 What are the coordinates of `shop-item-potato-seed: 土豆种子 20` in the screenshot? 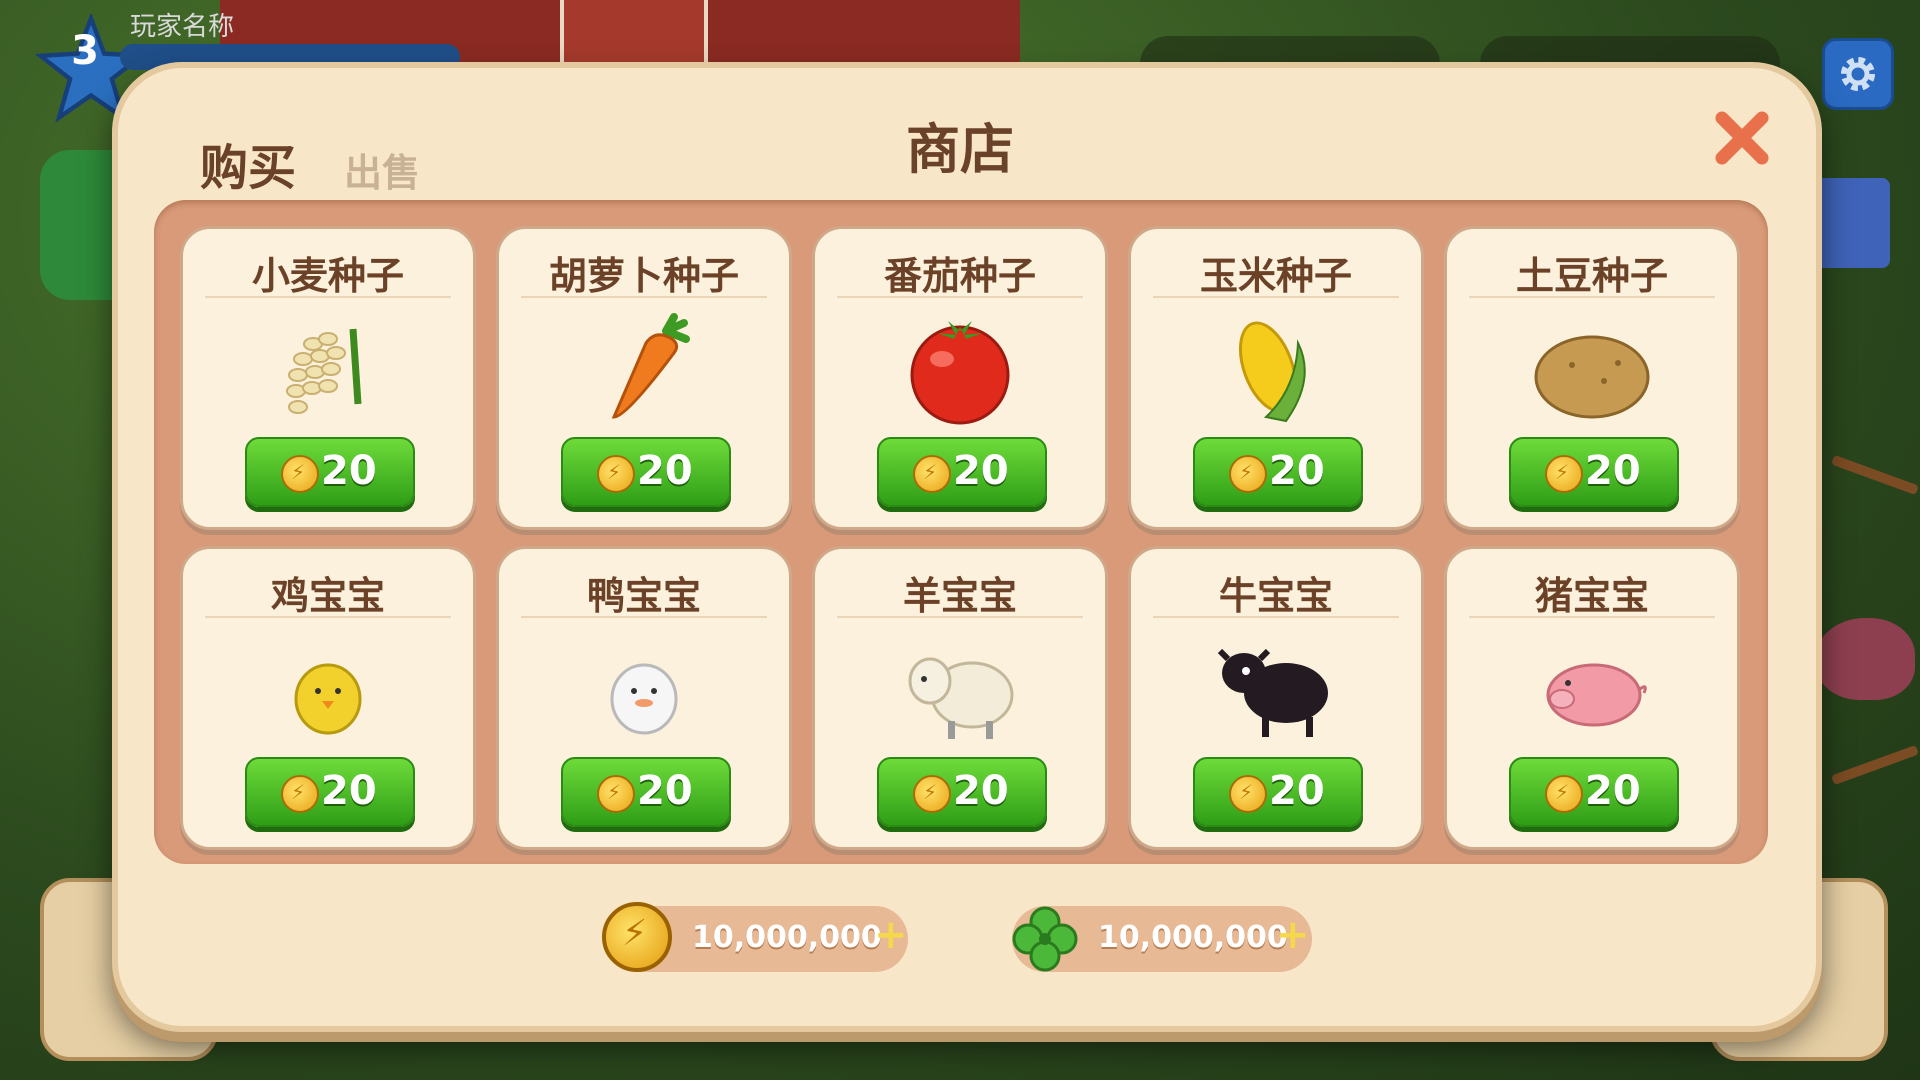 It's located at (1592, 378).